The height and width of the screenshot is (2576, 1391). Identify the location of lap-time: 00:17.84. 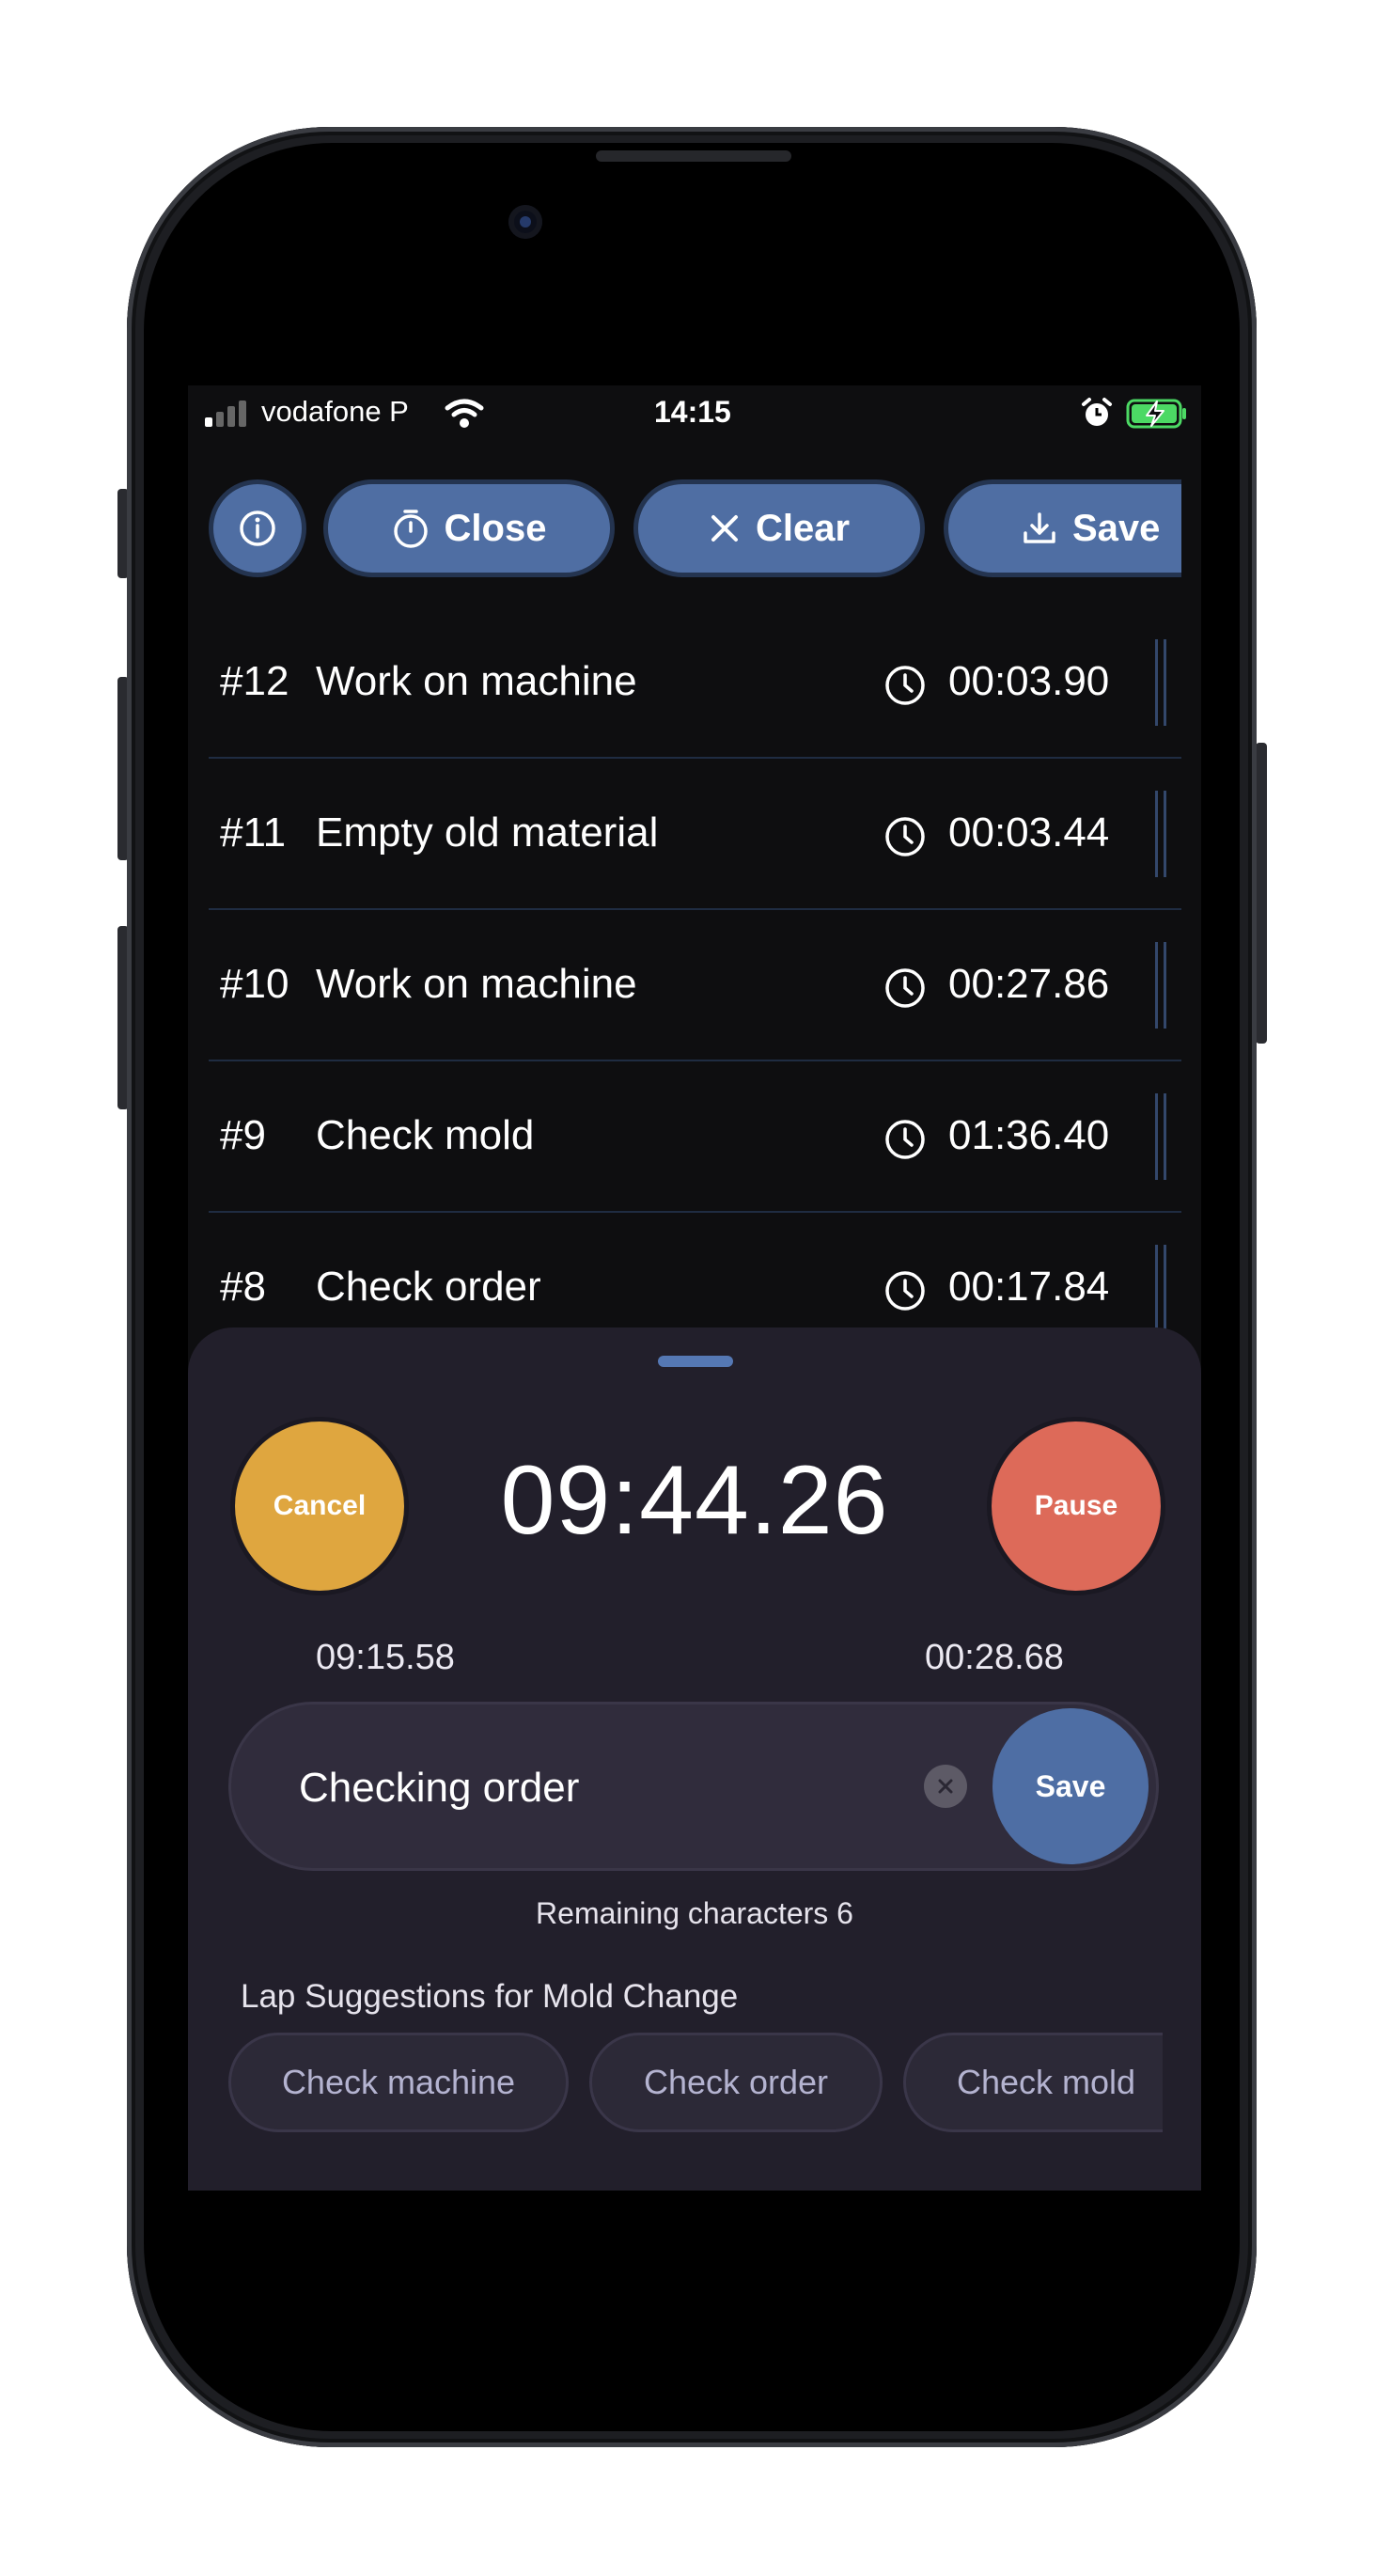
(1029, 1287).